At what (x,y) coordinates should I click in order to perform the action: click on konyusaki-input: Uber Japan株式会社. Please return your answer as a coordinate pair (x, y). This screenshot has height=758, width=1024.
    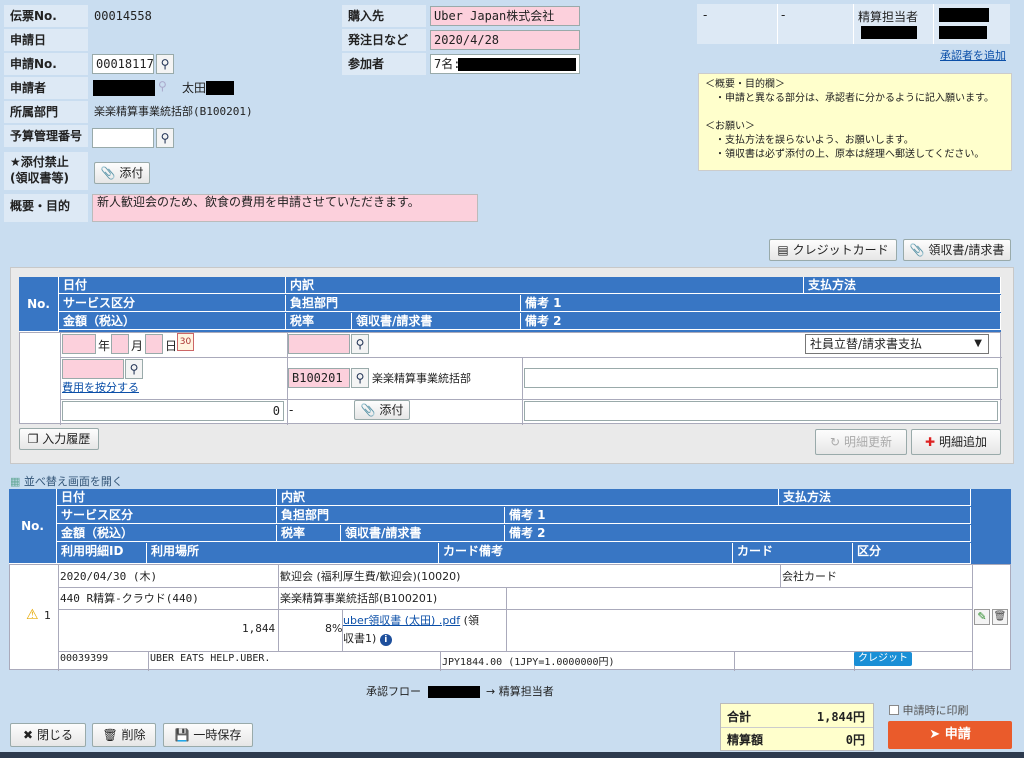
    Looking at the image, I should click on (505, 16).